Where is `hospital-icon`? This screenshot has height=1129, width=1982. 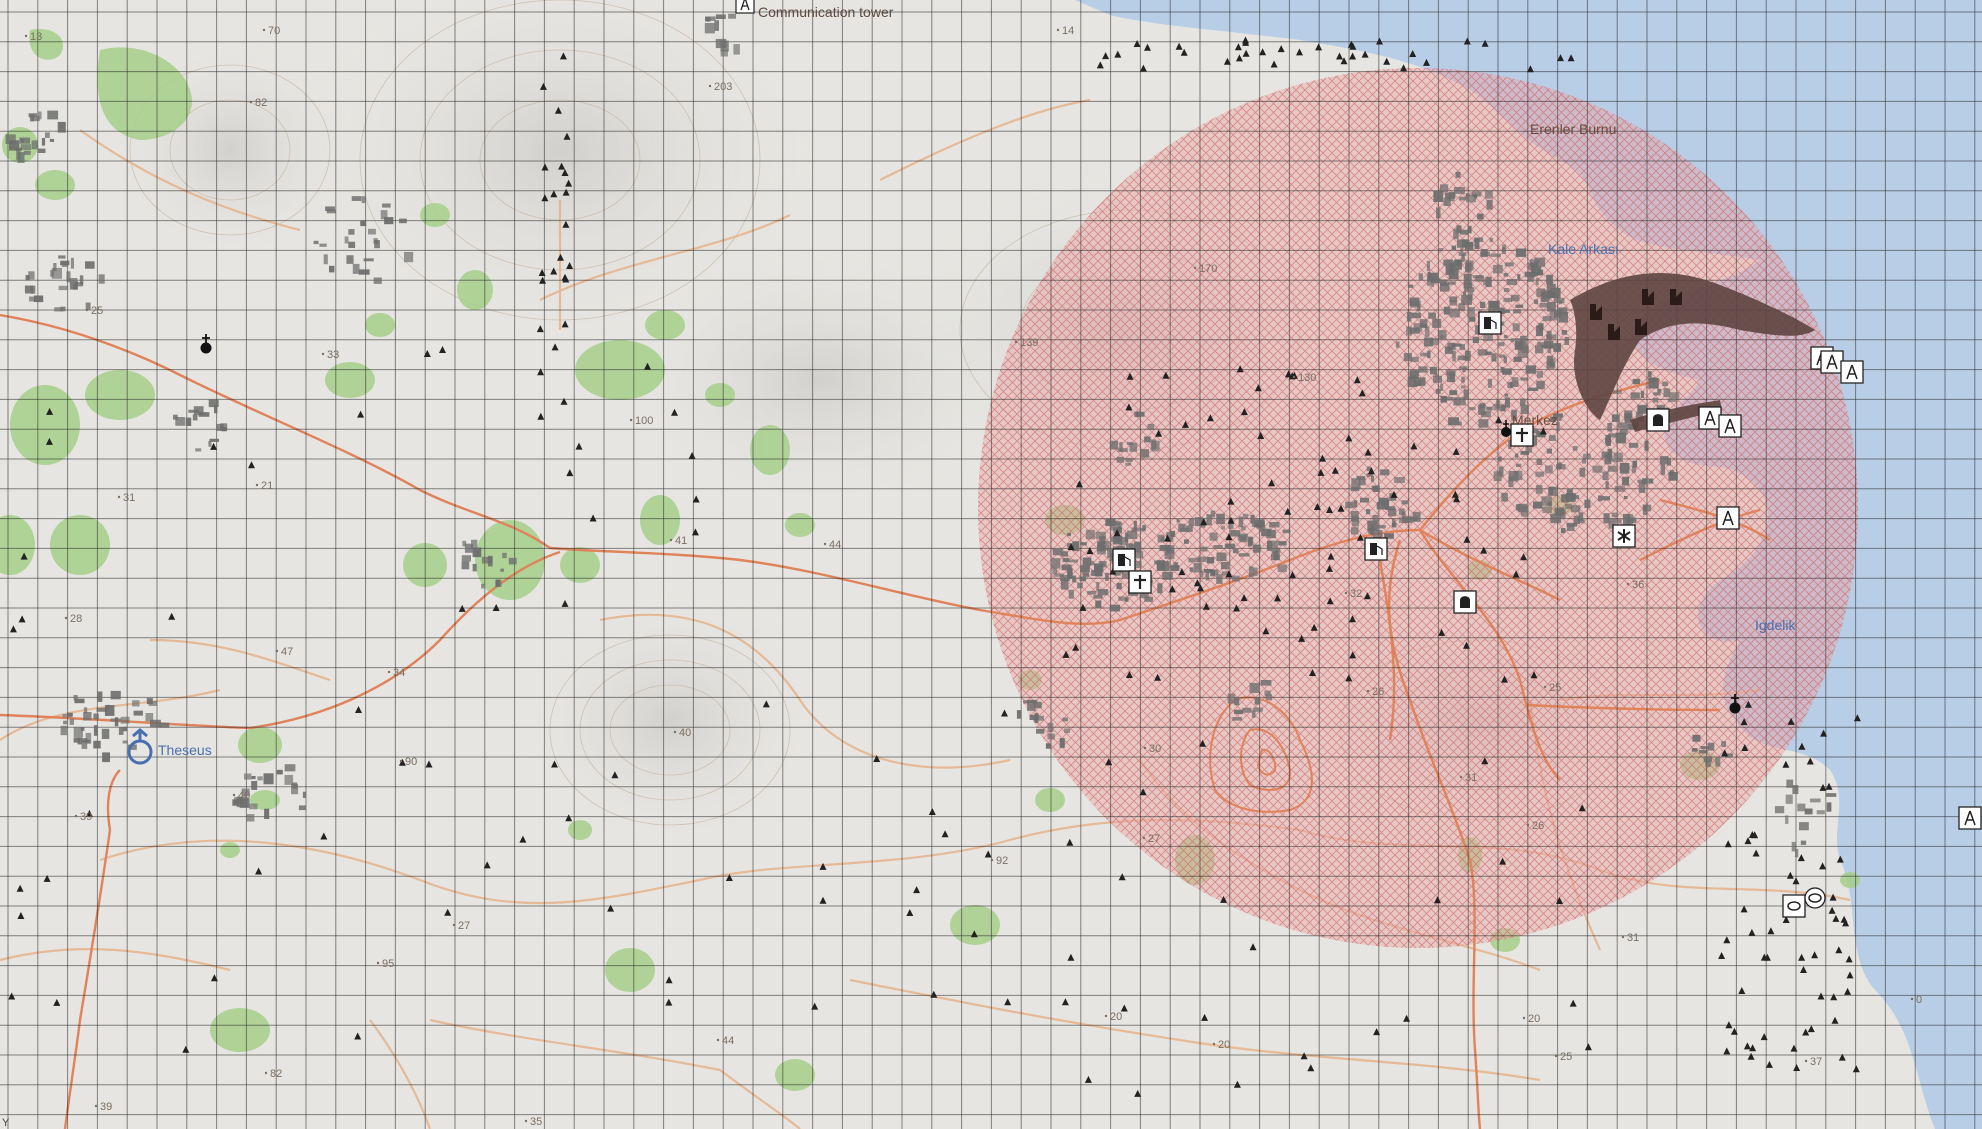 hospital-icon is located at coordinates (1140, 582).